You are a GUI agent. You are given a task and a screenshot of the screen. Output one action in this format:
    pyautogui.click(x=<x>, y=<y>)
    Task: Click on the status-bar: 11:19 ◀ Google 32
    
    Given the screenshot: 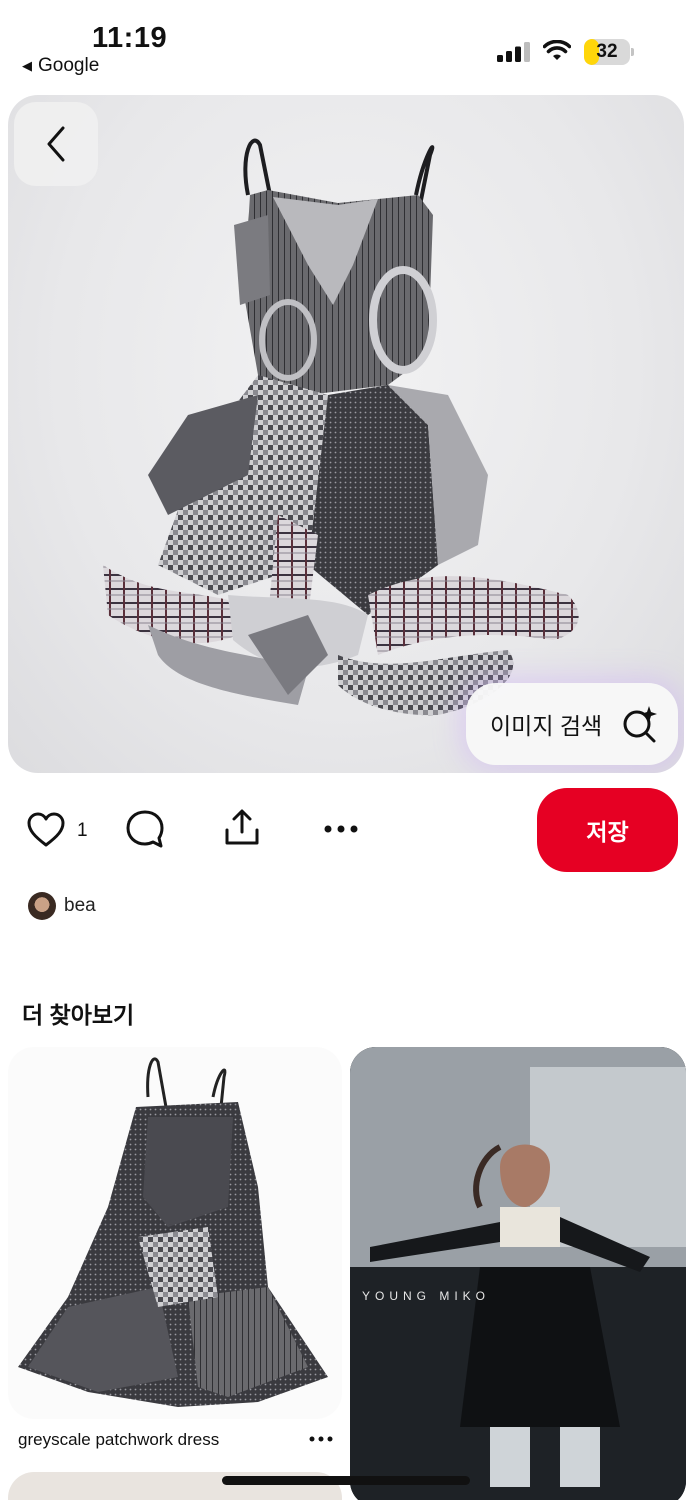 What is the action you would take?
    pyautogui.click(x=346, y=45)
    